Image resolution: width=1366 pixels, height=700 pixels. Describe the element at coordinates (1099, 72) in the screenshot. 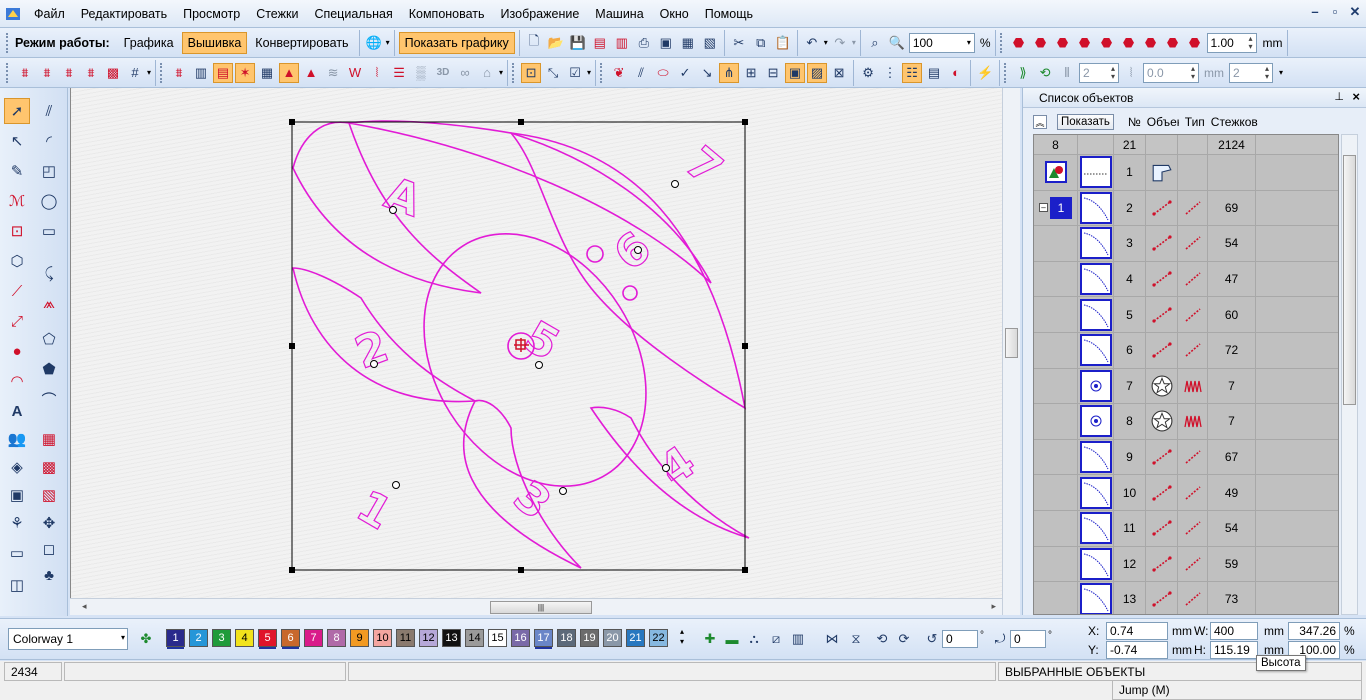

I see `repeat-count-input: 2 ▴ ▾` at that location.